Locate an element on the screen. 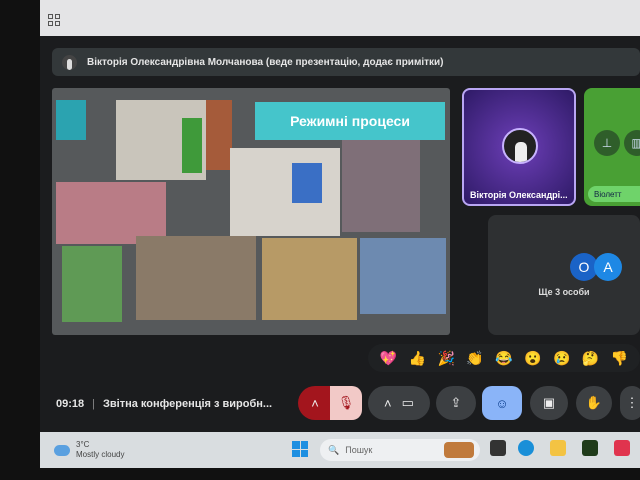  reaction-thinking: 🤔 is located at coordinates (590, 358).